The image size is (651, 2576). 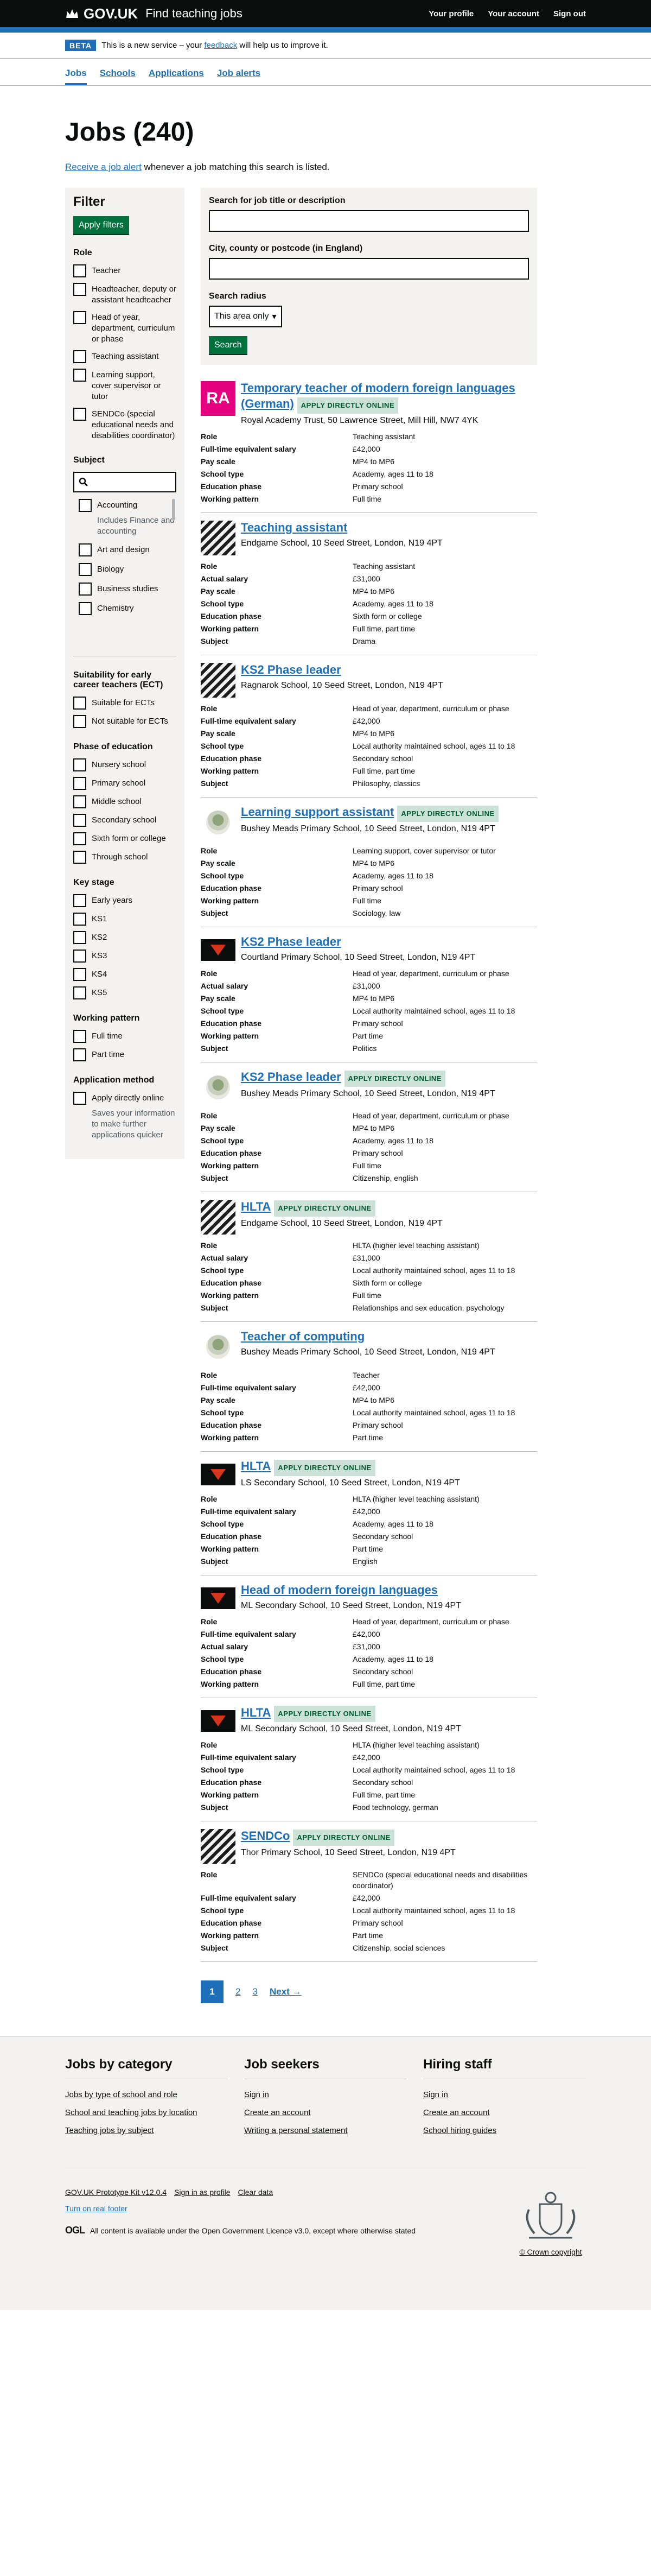 What do you see at coordinates (124, 721) in the screenshot?
I see `ect-option: Not suitable for ECTs` at bounding box center [124, 721].